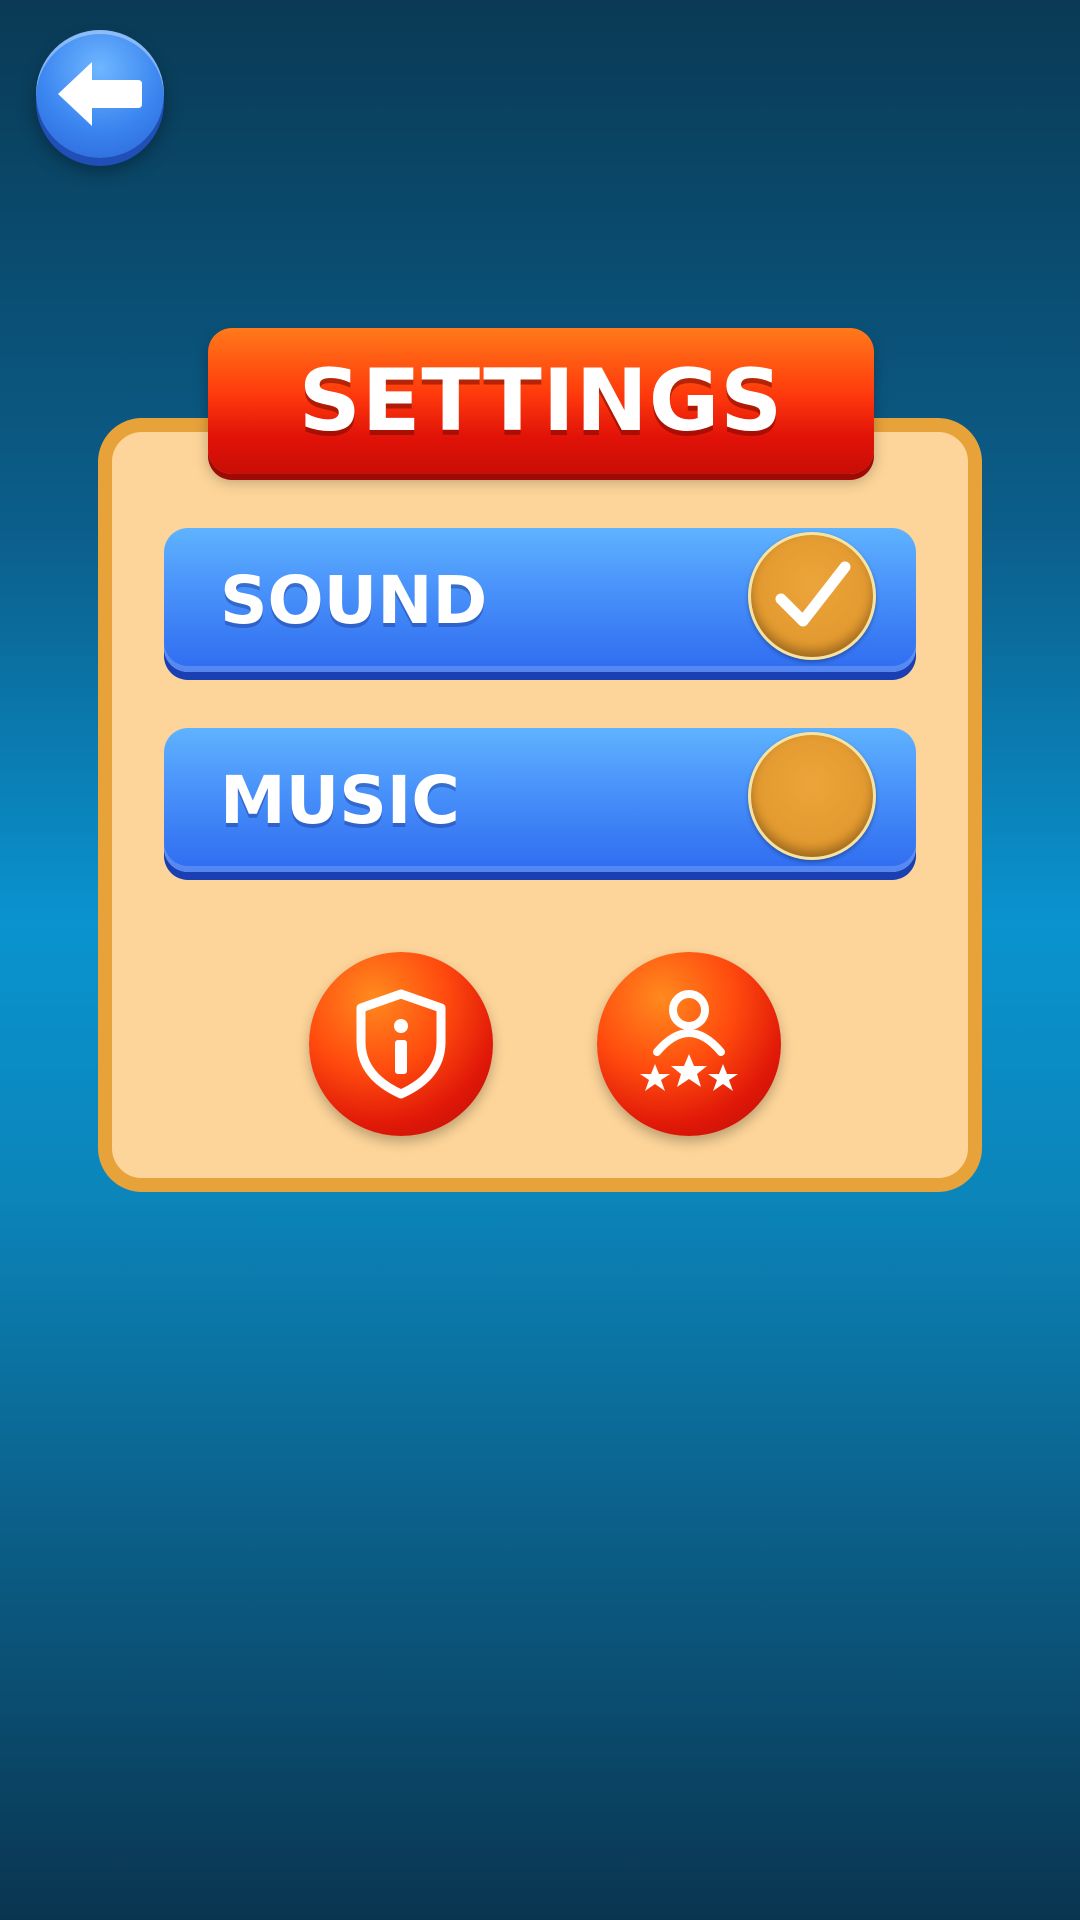  I want to click on music-toggle-row: MUSIC, so click(540, 800).